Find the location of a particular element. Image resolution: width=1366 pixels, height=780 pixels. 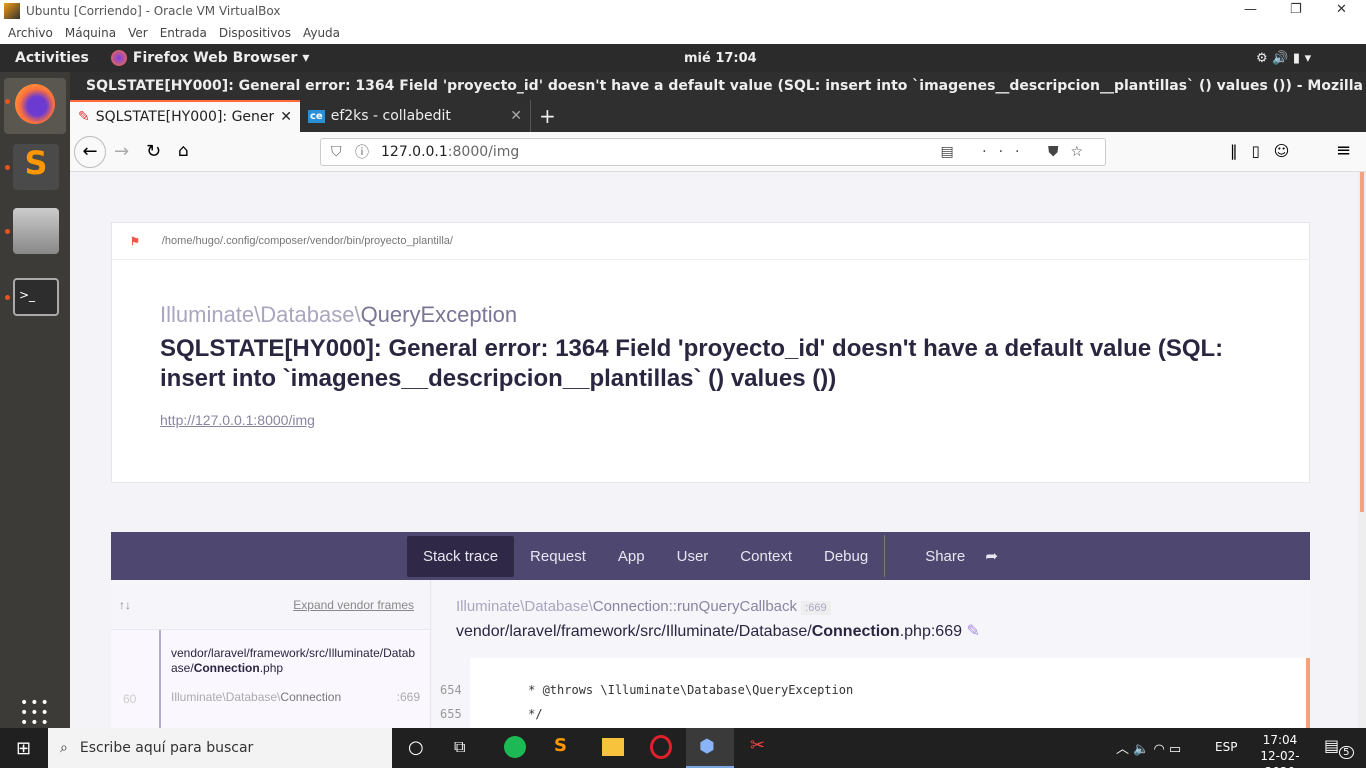

cortana-icon: ○ is located at coordinates (416, 747).